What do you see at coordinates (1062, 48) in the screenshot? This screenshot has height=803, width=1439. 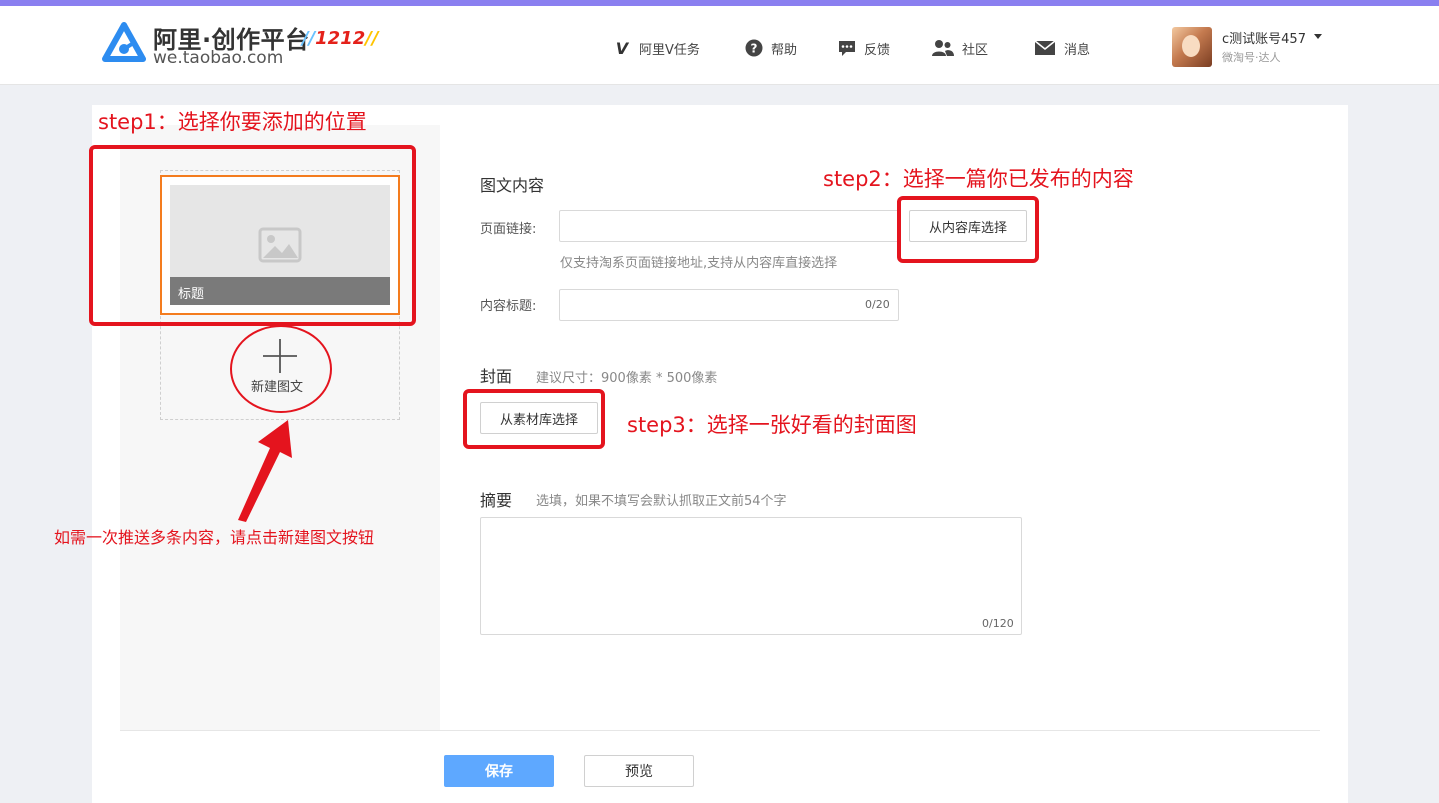 I see `nav-message: 消息` at bounding box center [1062, 48].